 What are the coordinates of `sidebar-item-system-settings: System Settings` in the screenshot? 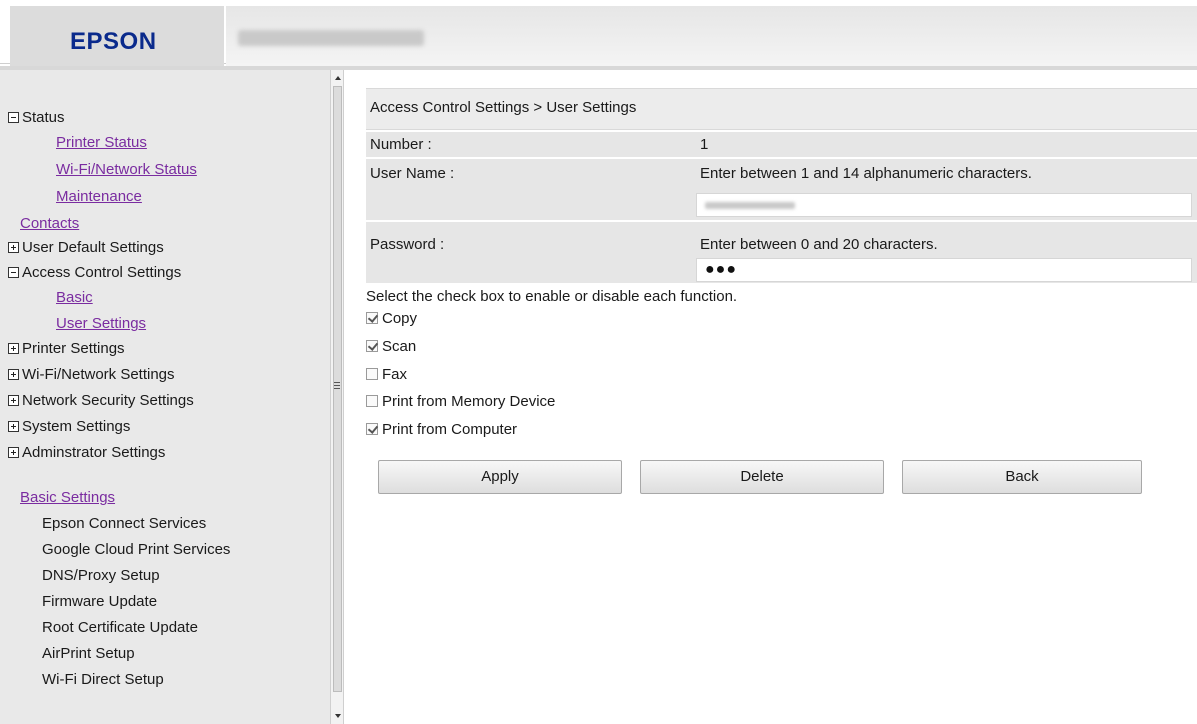 It's located at (69, 427).